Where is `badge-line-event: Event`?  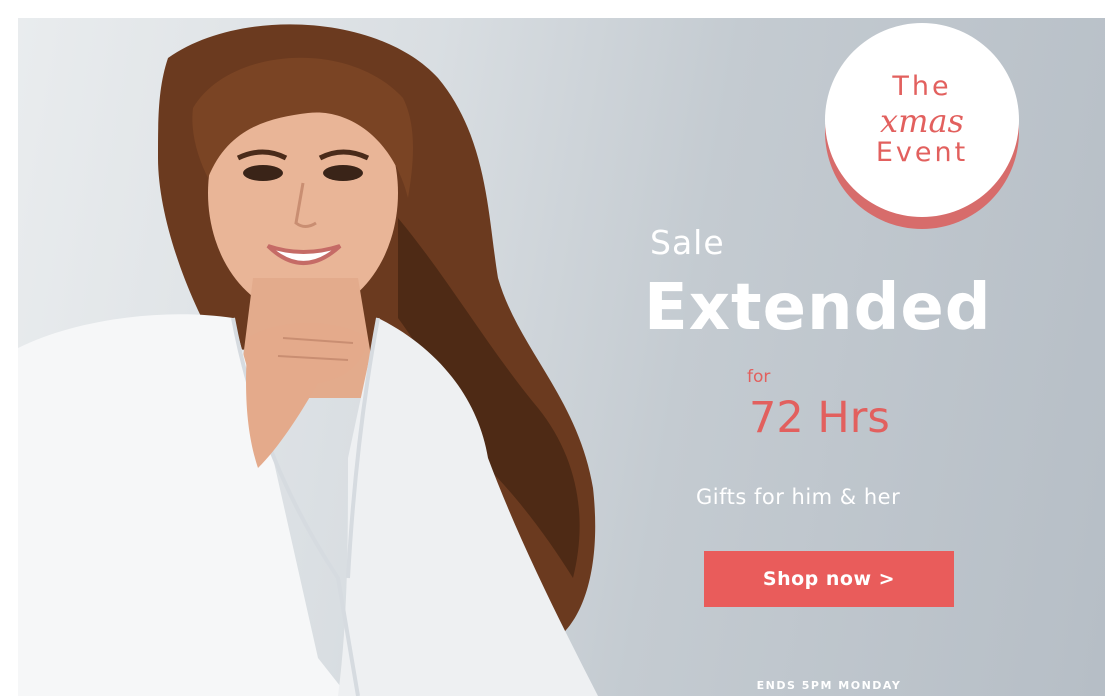 badge-line-event: Event is located at coordinates (922, 152).